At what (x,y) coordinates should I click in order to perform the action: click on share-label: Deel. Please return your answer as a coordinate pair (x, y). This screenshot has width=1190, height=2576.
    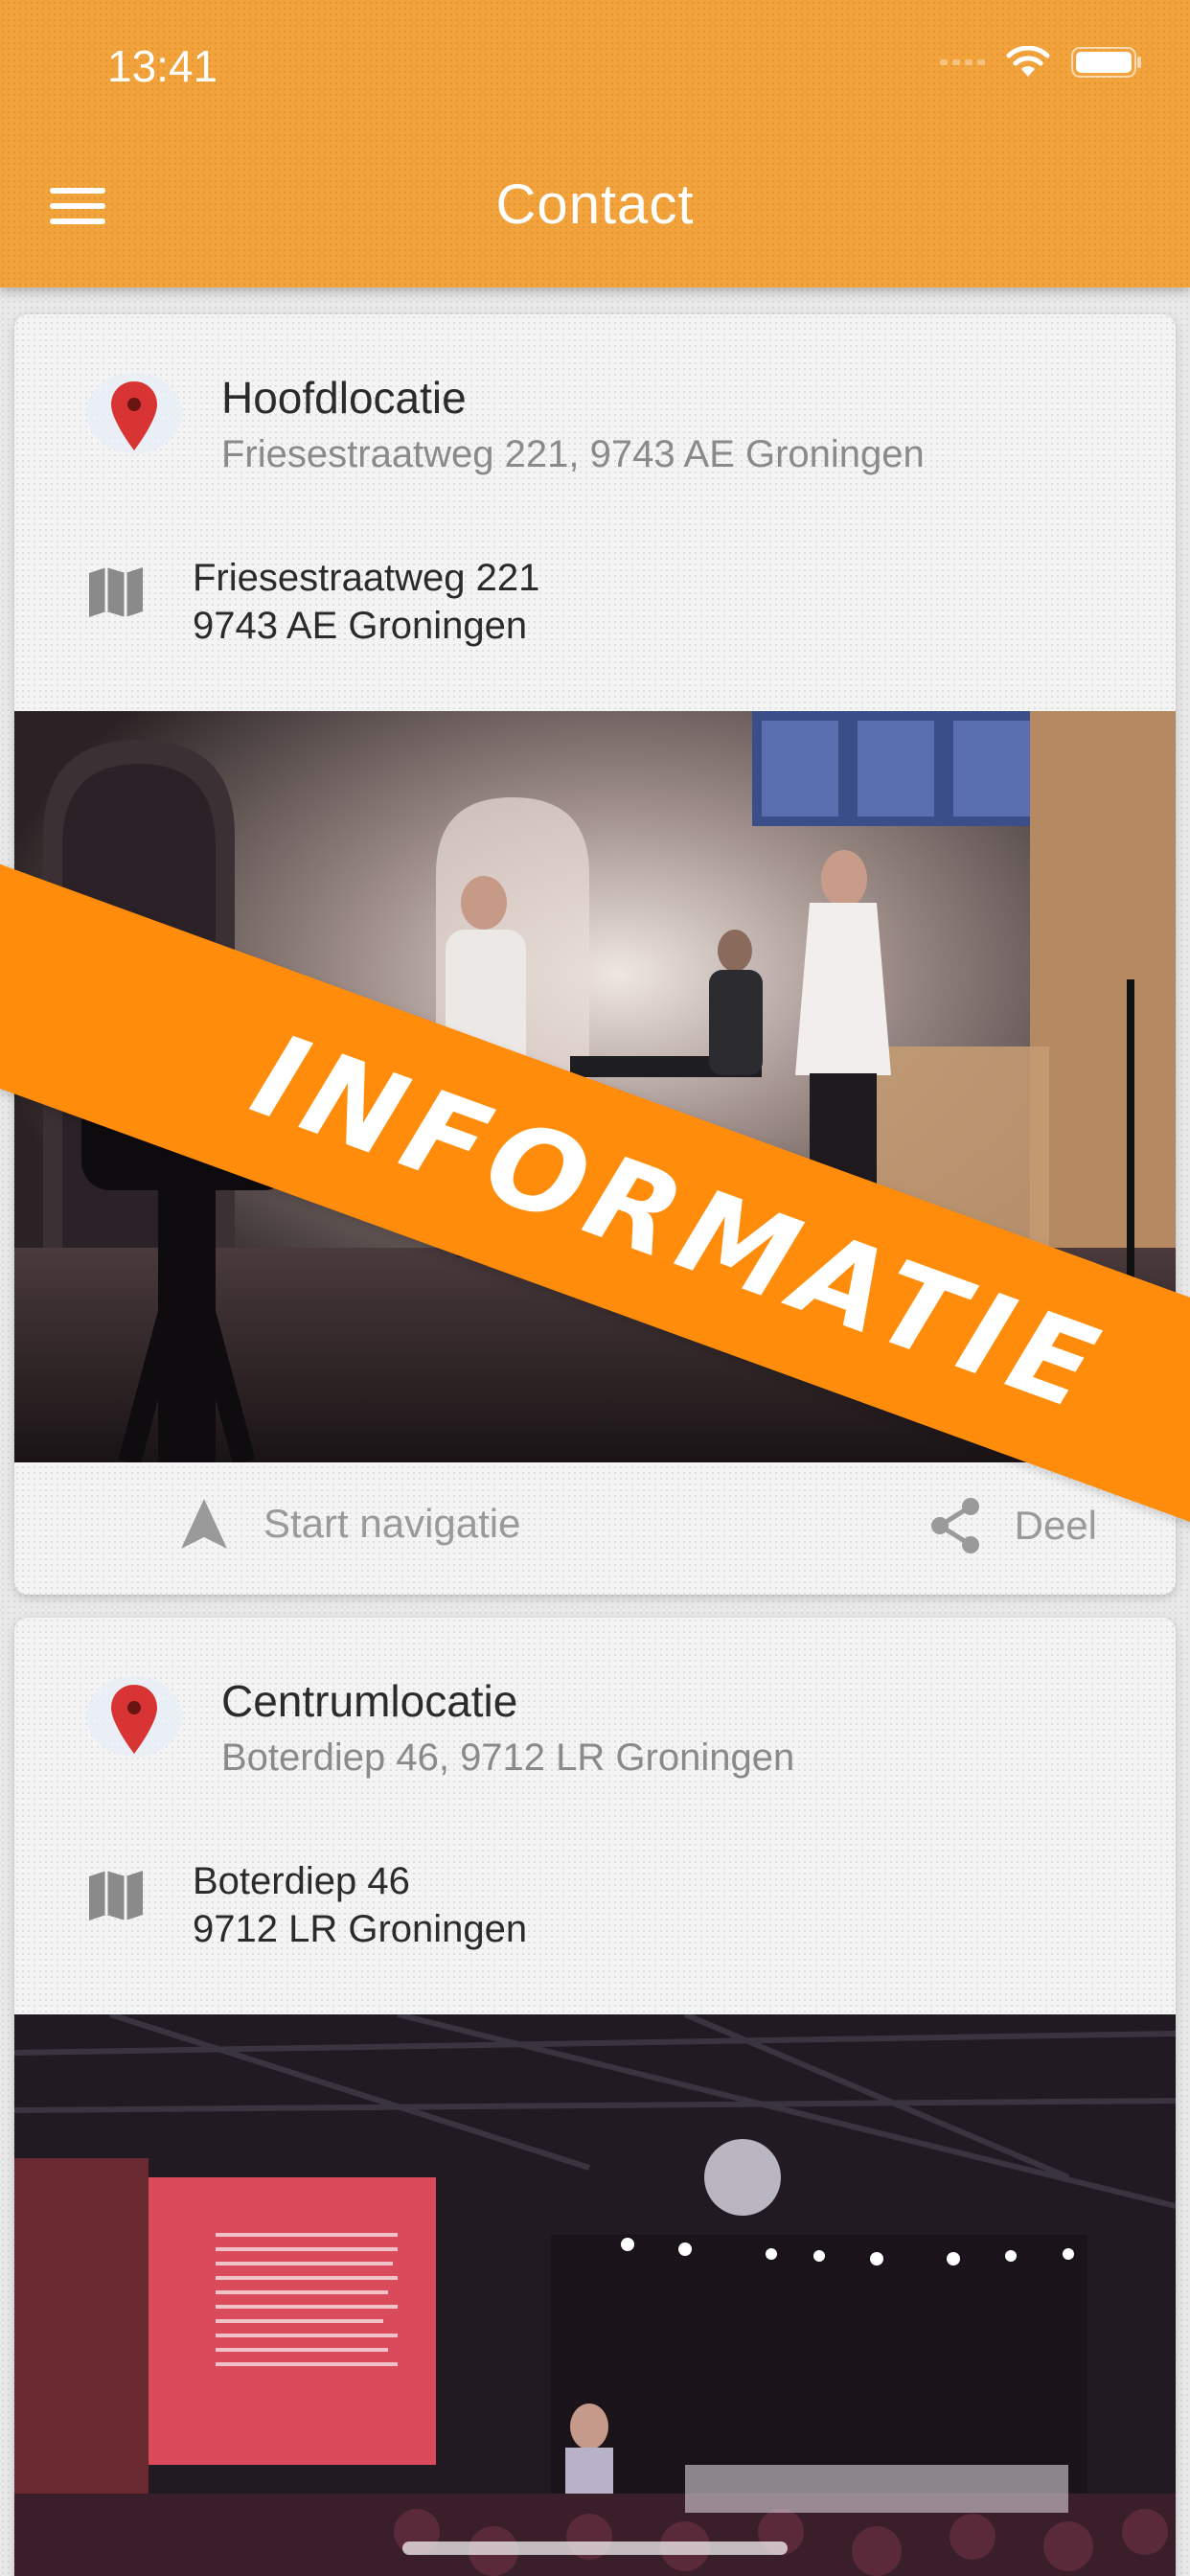
    Looking at the image, I should click on (1056, 1525).